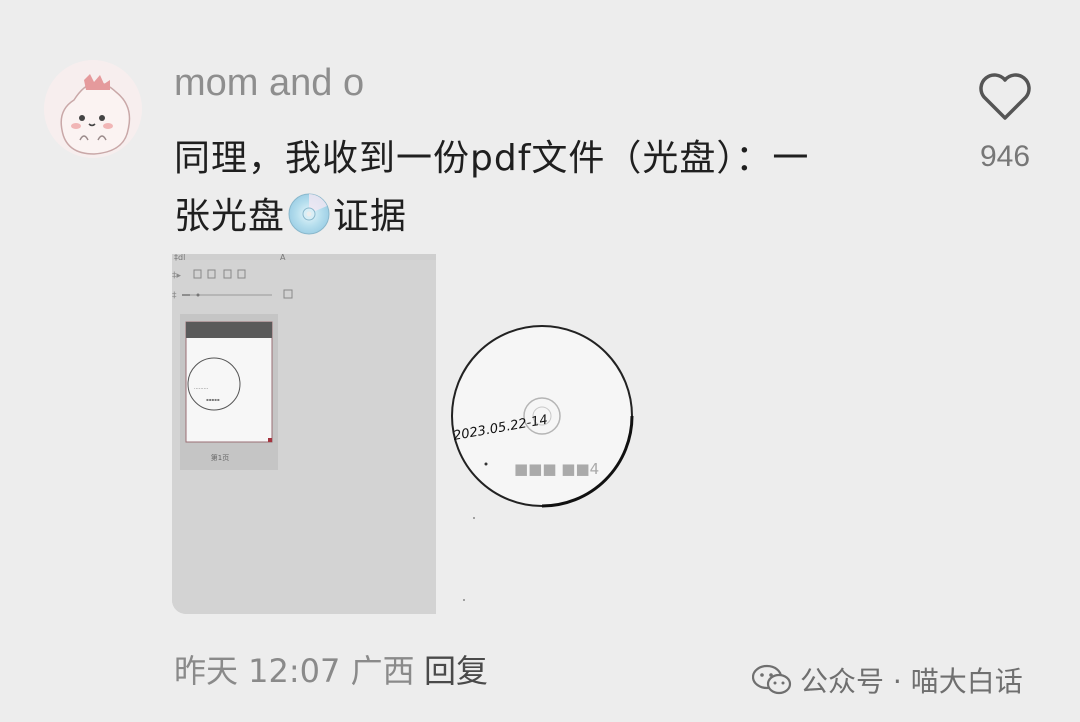 Image resolution: width=1080 pixels, height=722 pixels. Describe the element at coordinates (230, 216) in the screenshot. I see `comment-text-part: 张光盘` at that location.